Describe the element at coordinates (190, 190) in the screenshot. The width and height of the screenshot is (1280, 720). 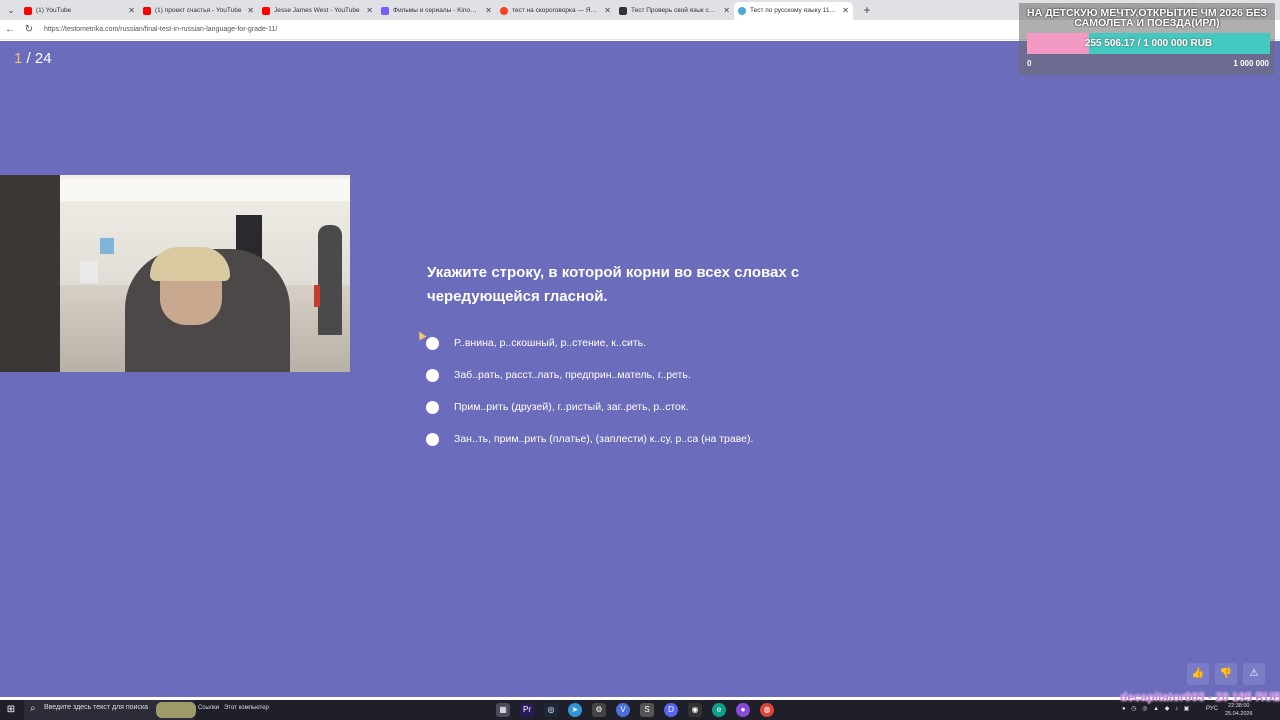
I see `webcam-ceiling` at that location.